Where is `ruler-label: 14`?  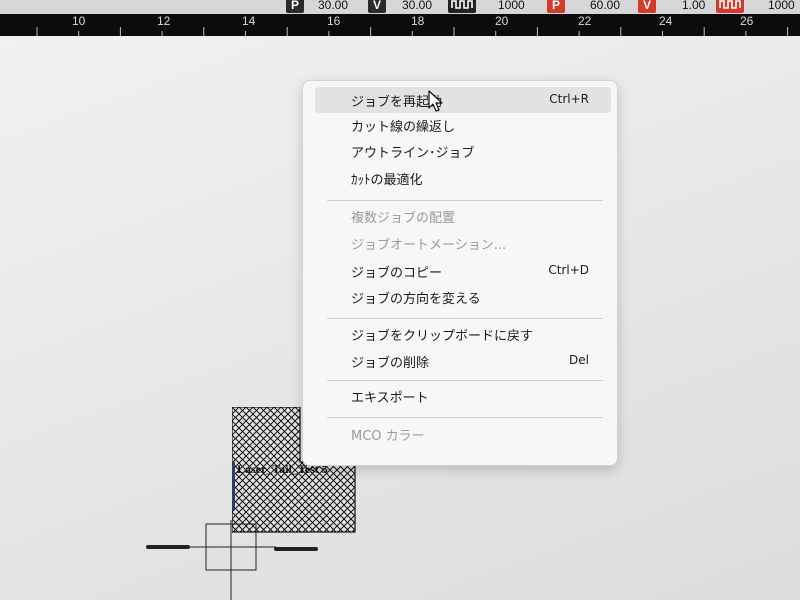 ruler-label: 14 is located at coordinates (249, 21).